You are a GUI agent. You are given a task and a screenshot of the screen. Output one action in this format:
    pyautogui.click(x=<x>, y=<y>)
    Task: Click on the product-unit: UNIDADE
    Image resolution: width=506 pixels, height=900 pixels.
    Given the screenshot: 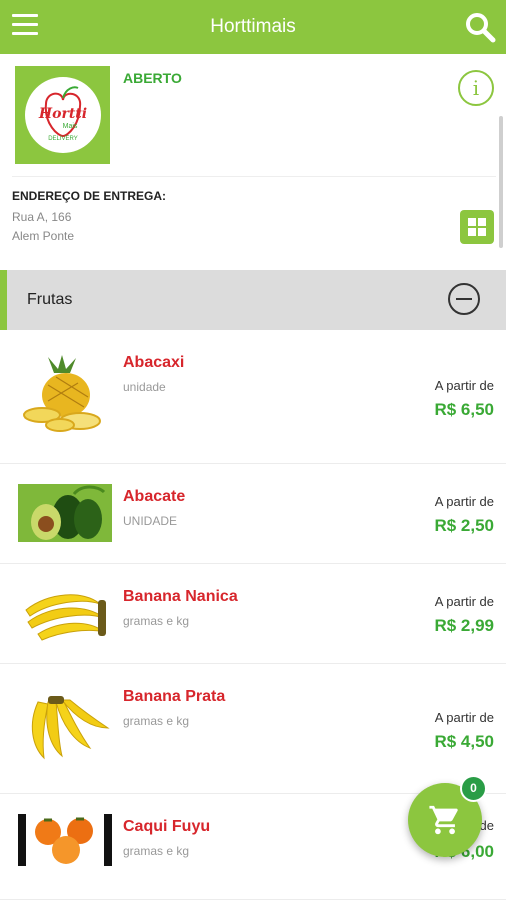 What is the action you would take?
    pyautogui.click(x=150, y=521)
    